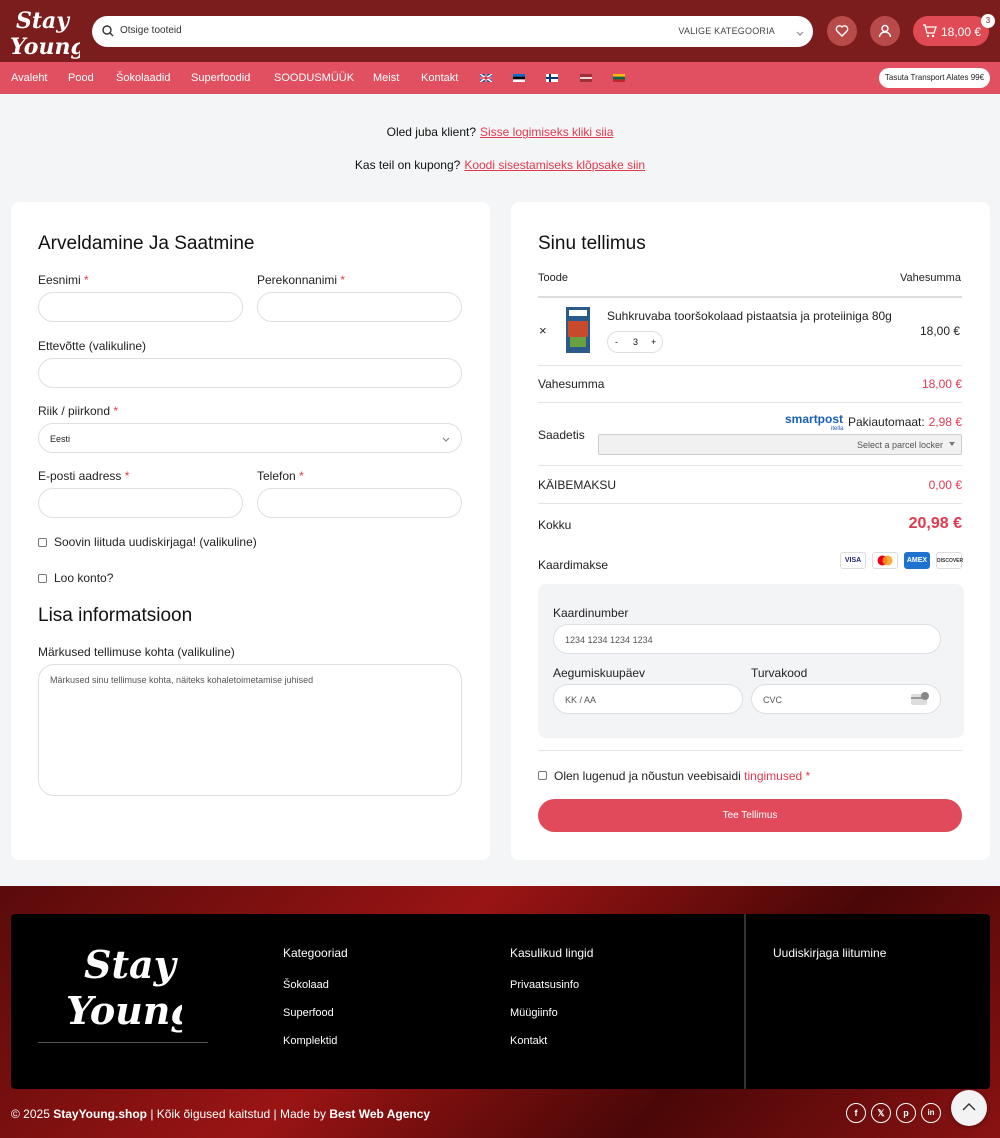 The width and height of the screenshot is (1000, 1138). What do you see at coordinates (43, 21) in the screenshot?
I see `svg-text: Stay` at bounding box center [43, 21].